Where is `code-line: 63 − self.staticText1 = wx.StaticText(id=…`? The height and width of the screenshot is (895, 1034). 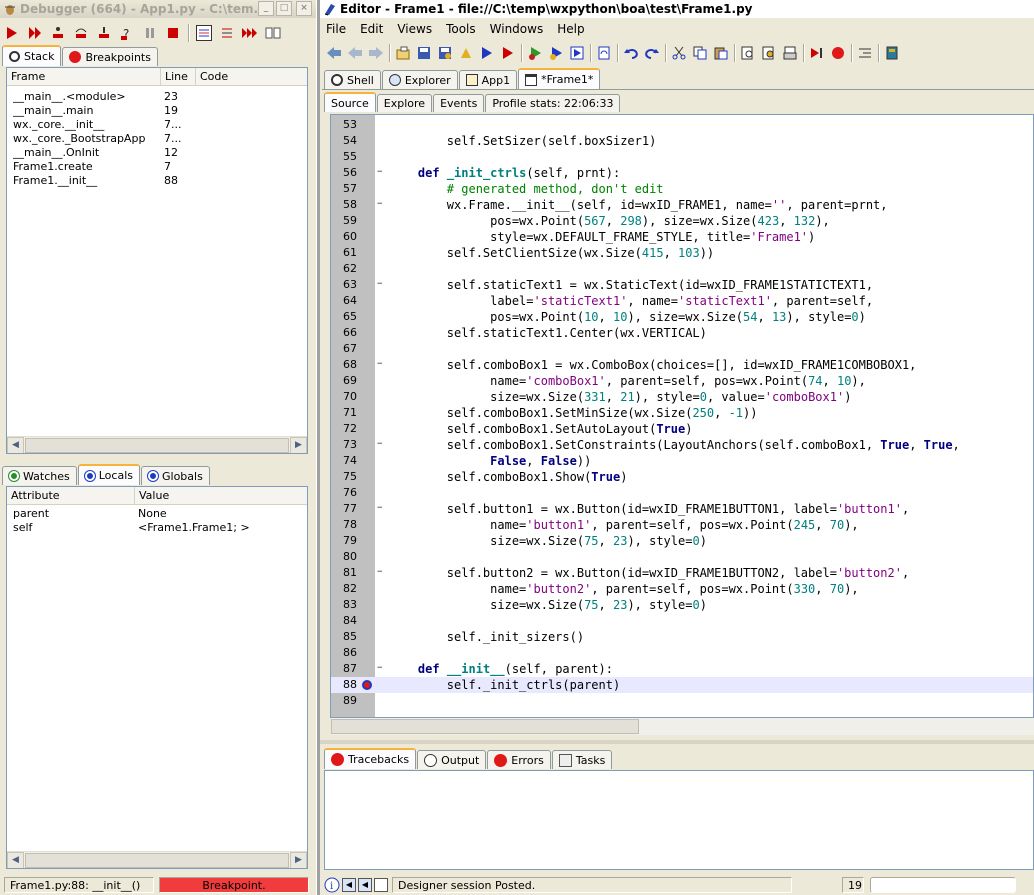 code-line: 63 − self.staticText1 = wx.StaticText(id=… is located at coordinates (682, 285).